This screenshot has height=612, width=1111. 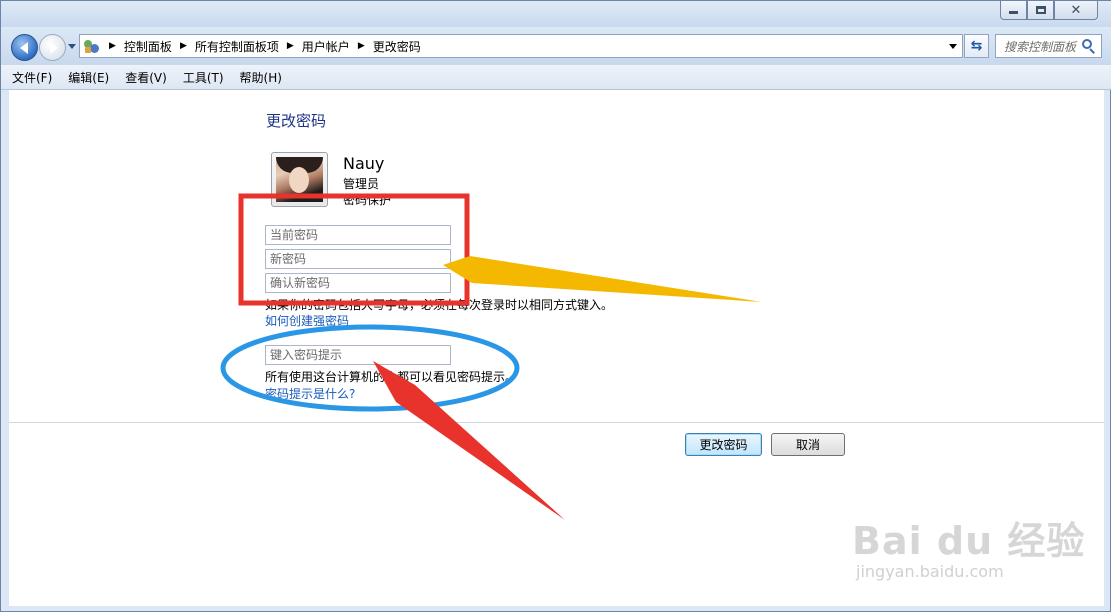 I want to click on navigation-bar: ▶ 控制面板 ▶ 所有控制面板项 ▶ 用户帐户 ▶ 更改密码 ⇆ 搜索控制面板, so click(x=556, y=46).